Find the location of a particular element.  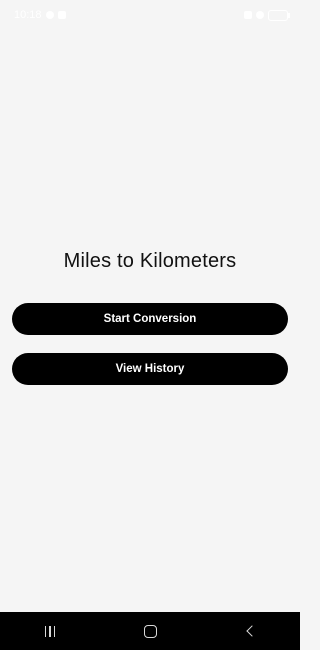

status-left: 10:18 is located at coordinates (40, 15).